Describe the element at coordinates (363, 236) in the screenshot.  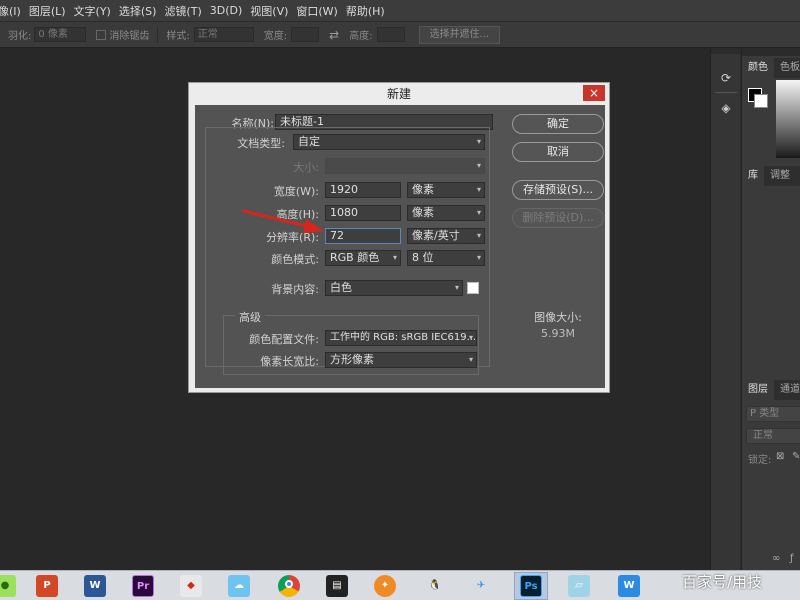
I see `resolution-input: 72` at that location.